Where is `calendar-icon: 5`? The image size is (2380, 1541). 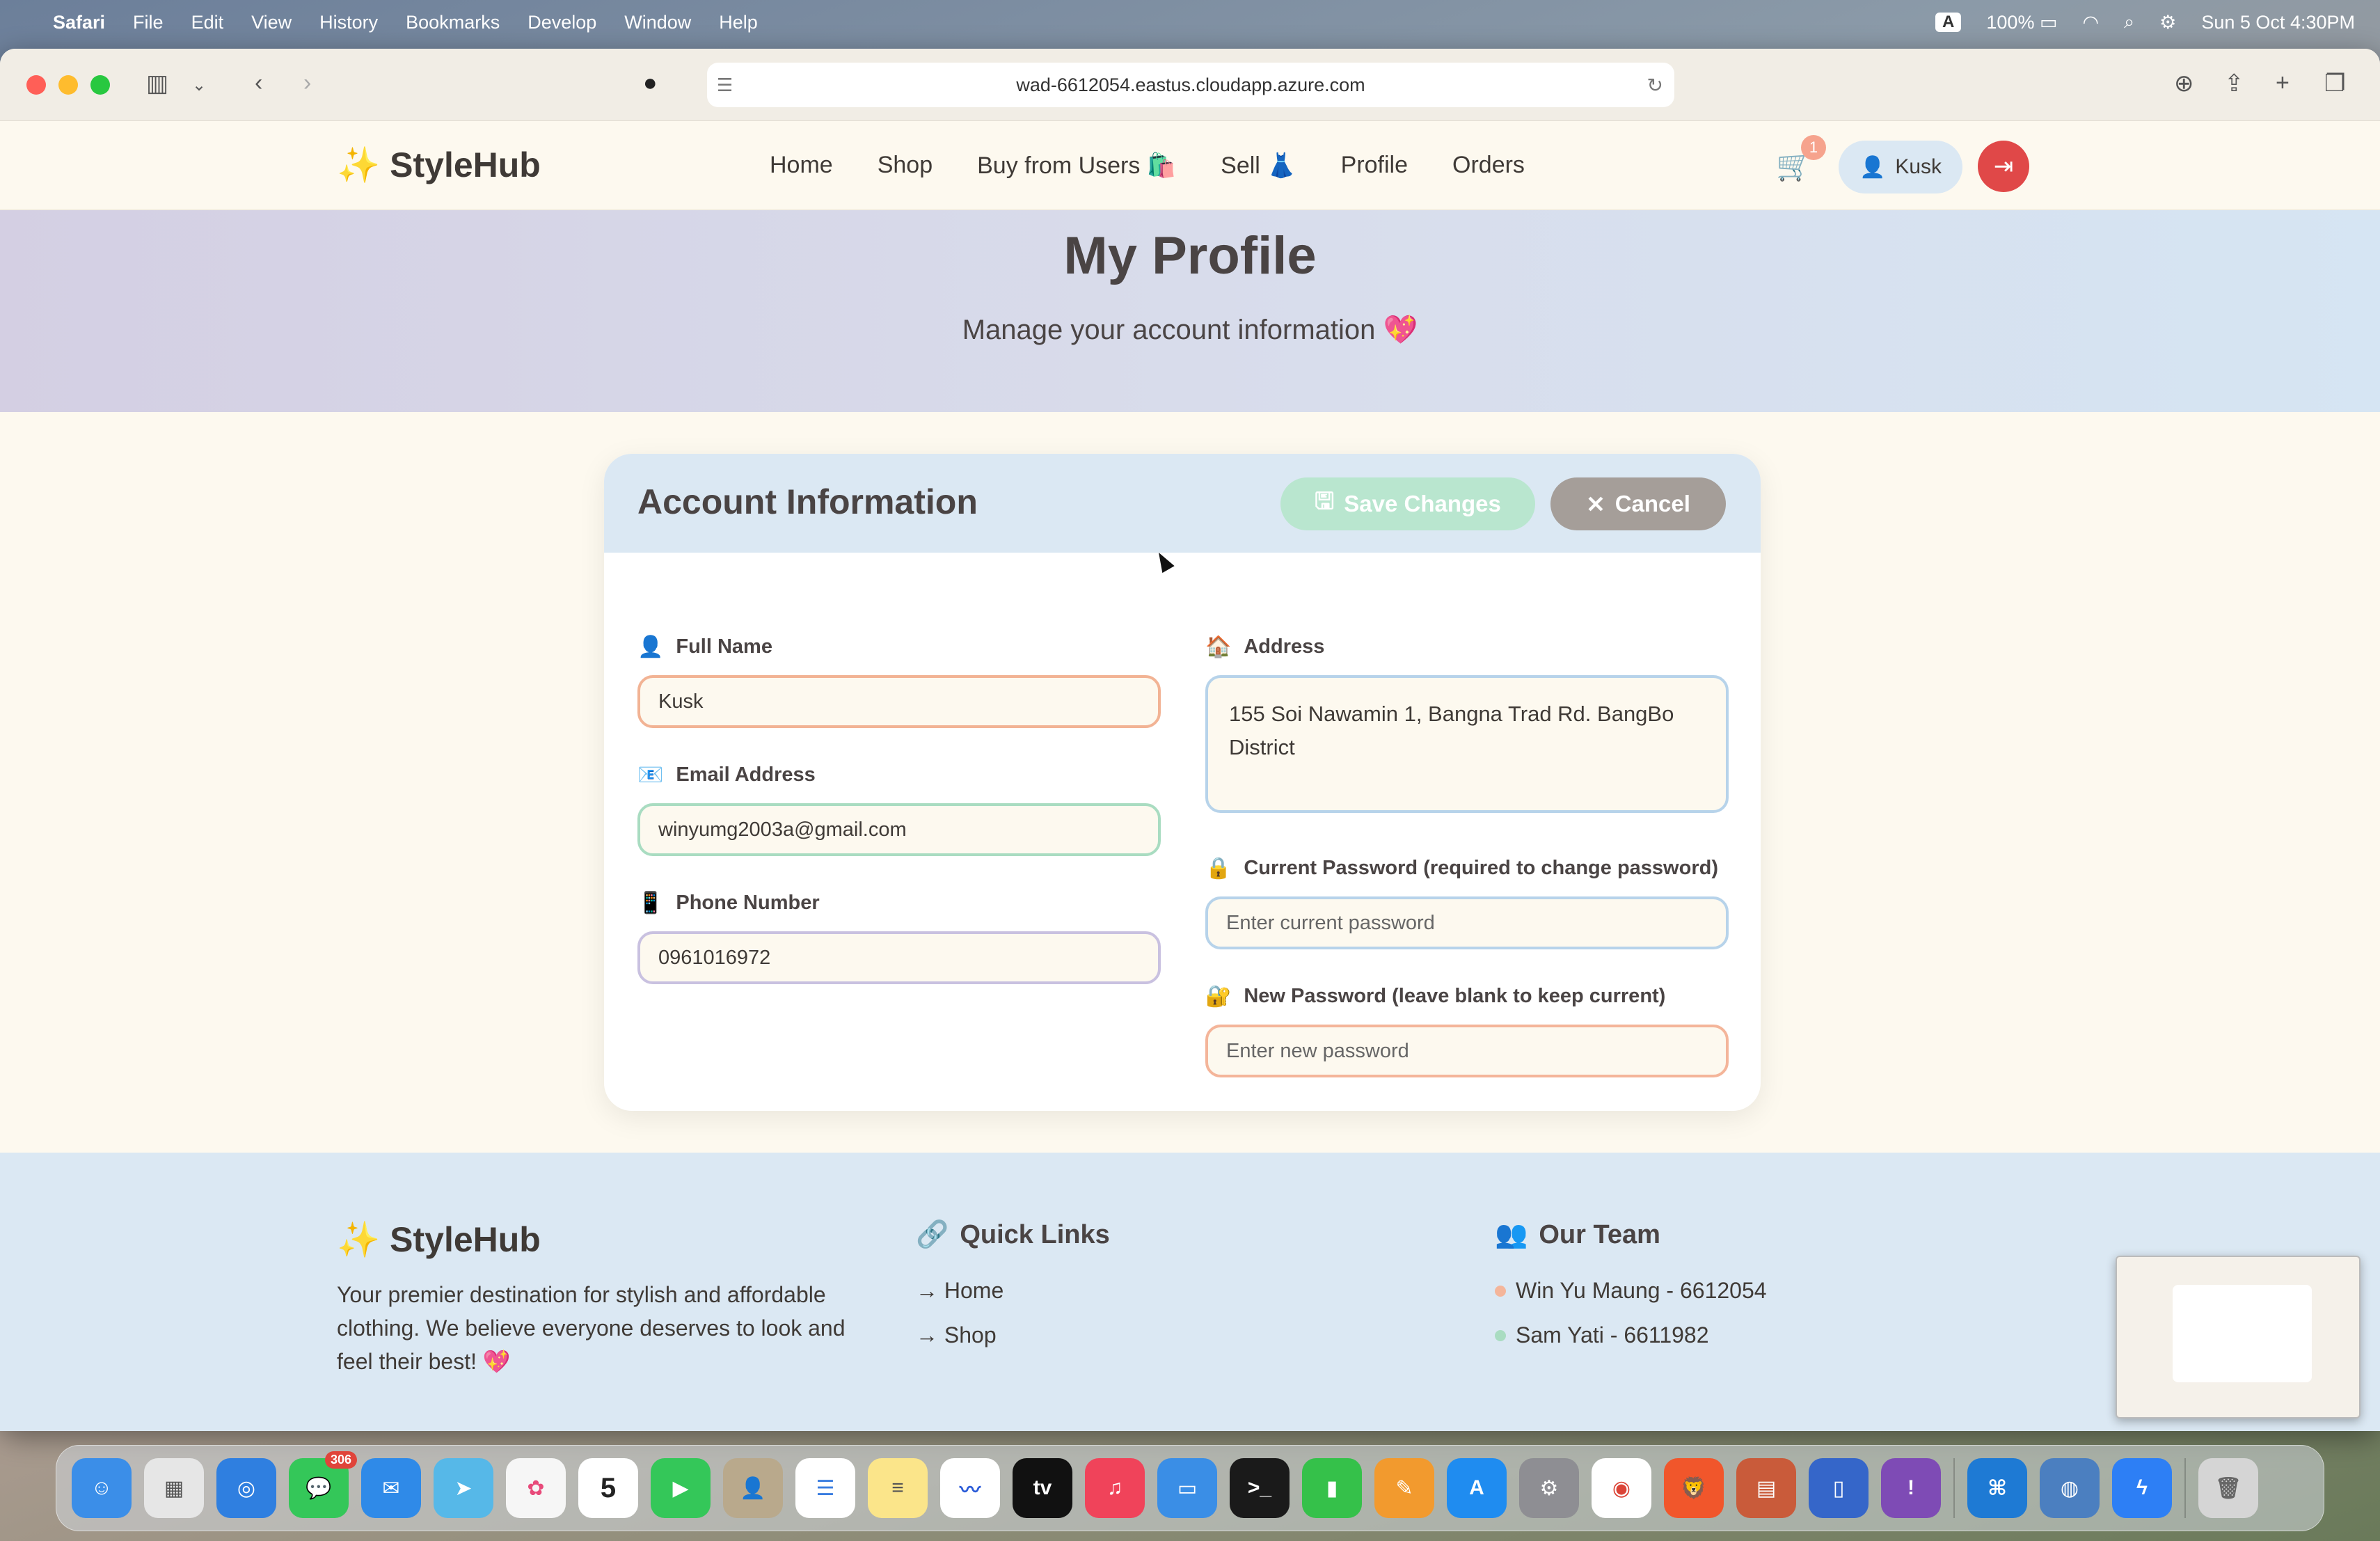 calendar-icon: 5 is located at coordinates (608, 1488).